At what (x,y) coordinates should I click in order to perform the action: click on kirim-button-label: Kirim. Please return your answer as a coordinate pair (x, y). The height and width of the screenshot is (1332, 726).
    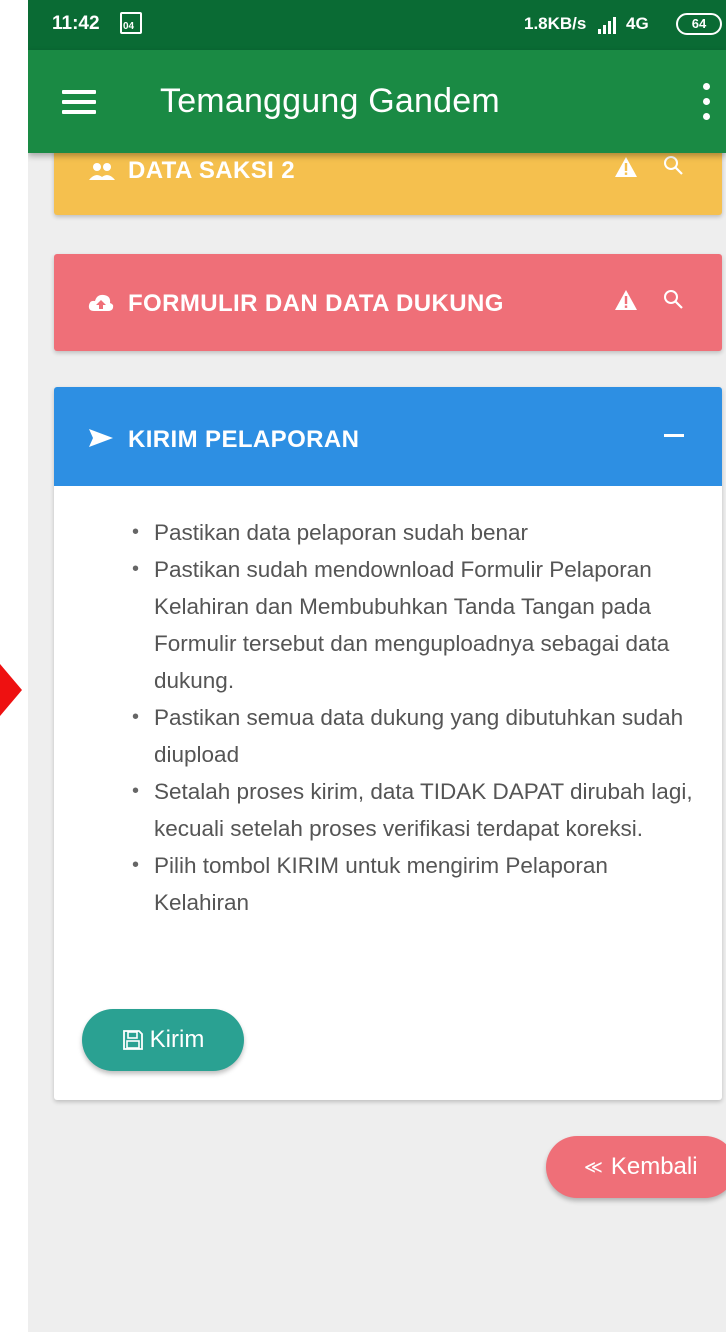
    Looking at the image, I should click on (177, 1039).